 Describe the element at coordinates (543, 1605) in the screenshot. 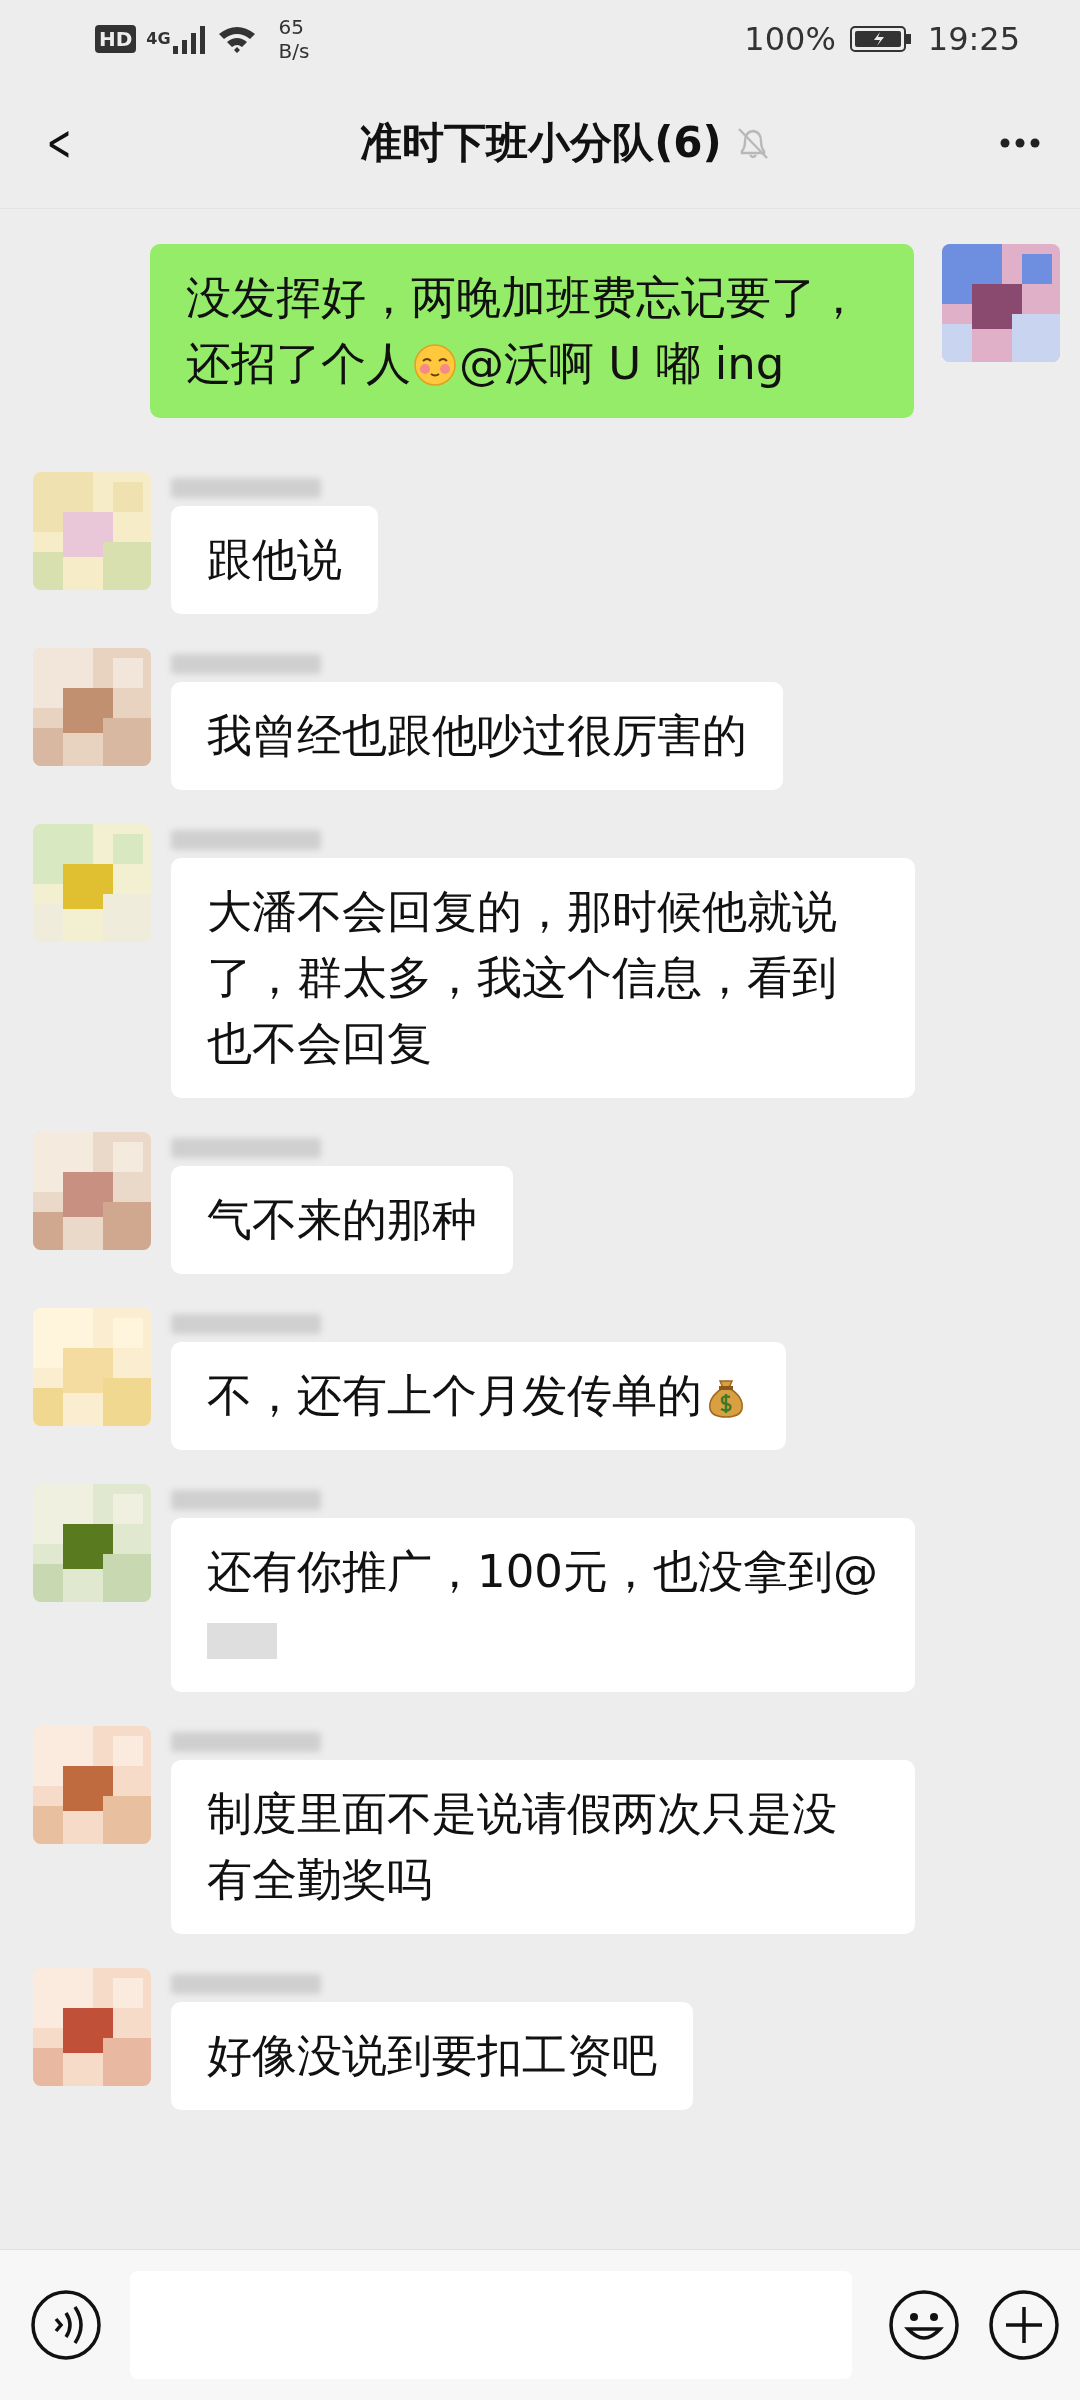

I see `message-bubble: 还有你推广，100元，也没拿到@` at that location.